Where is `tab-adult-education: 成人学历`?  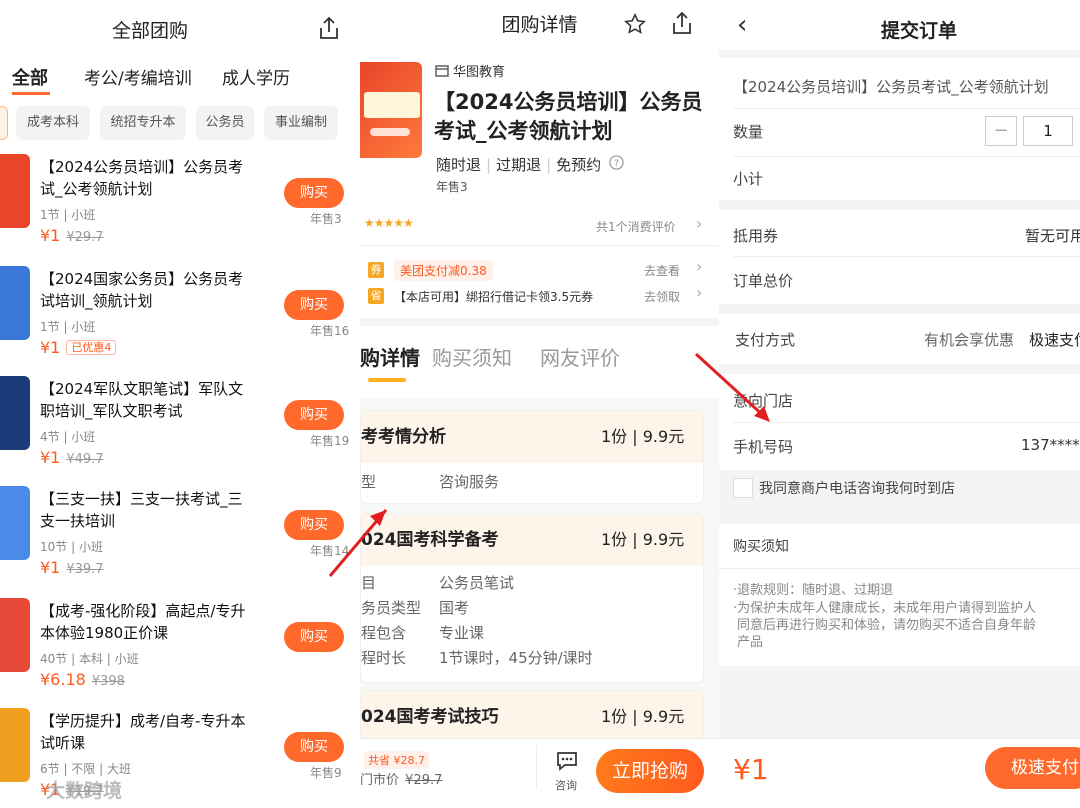 tab-adult-education: 成人学历 is located at coordinates (256, 76).